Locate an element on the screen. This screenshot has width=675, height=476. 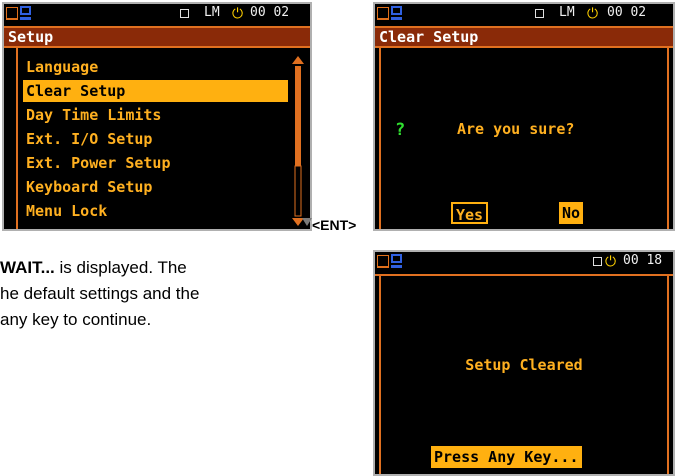
status-time: 00 18 is located at coordinates (643, 260).